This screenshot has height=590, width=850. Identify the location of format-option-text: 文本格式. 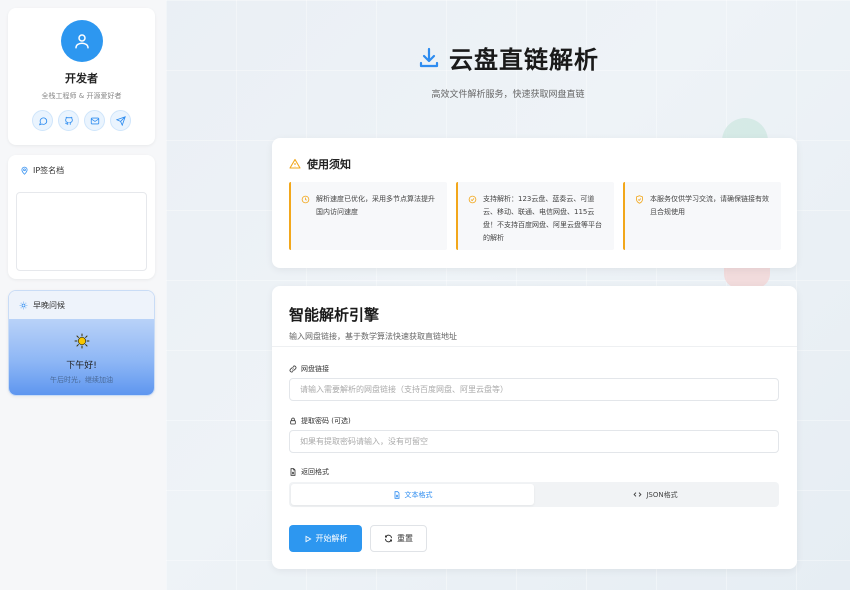
(412, 494).